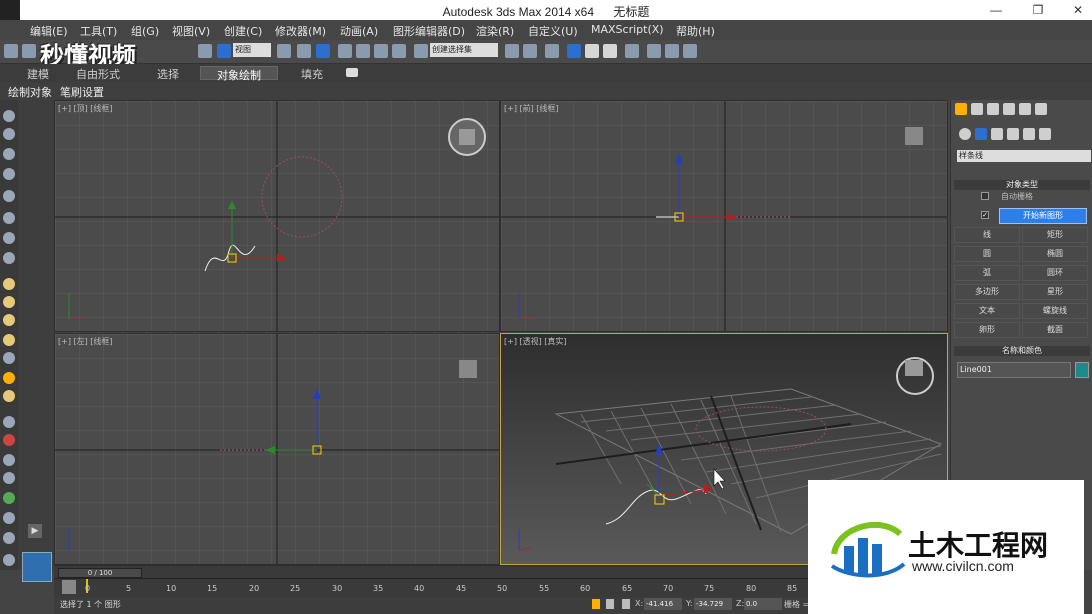  Describe the element at coordinates (35, 531) in the screenshot. I see `play-icon: ▶` at that location.